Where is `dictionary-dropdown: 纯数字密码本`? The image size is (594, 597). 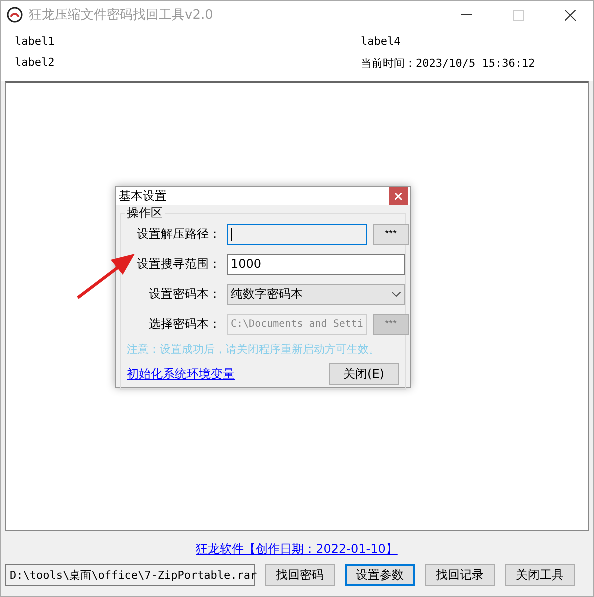 dictionary-dropdown: 纯数字密码本 is located at coordinates (316, 294).